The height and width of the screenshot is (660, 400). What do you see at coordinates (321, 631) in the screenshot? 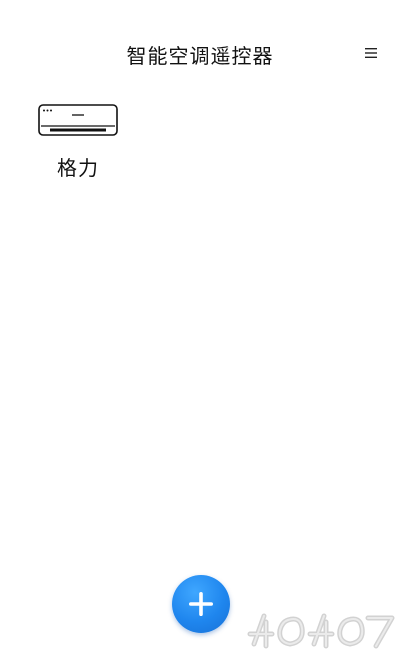
I see `site-watermark-logo` at bounding box center [321, 631].